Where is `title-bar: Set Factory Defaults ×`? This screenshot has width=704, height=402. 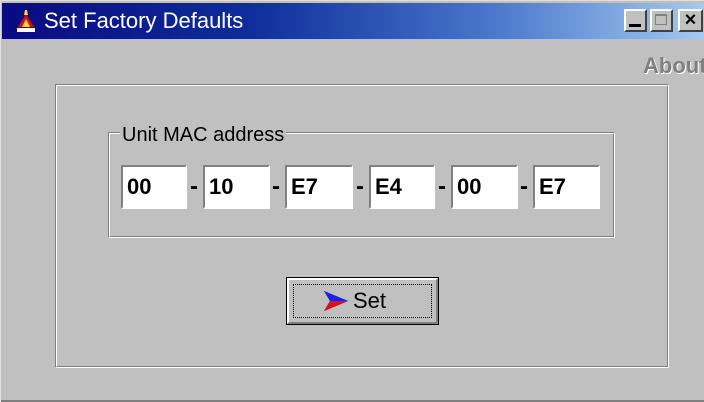 title-bar: Set Factory Defaults × is located at coordinates (353, 21).